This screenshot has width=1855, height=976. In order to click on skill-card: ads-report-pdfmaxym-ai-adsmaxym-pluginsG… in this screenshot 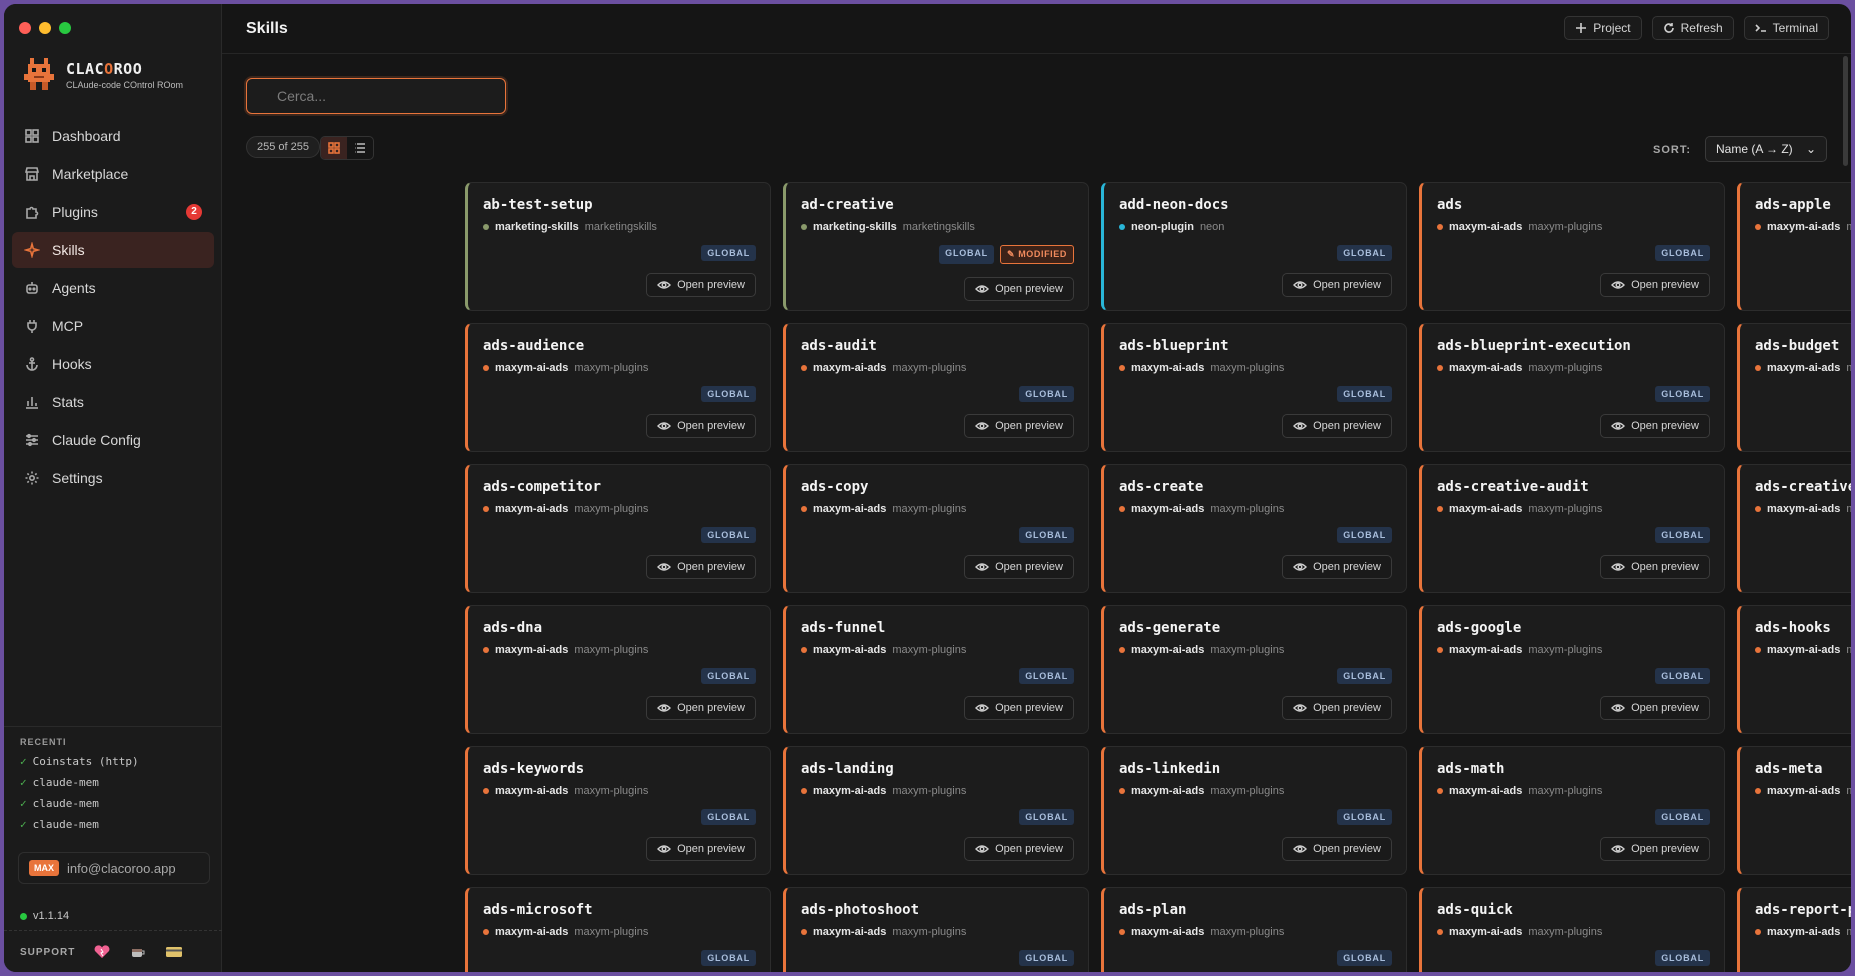, I will do `click(1794, 929)`.